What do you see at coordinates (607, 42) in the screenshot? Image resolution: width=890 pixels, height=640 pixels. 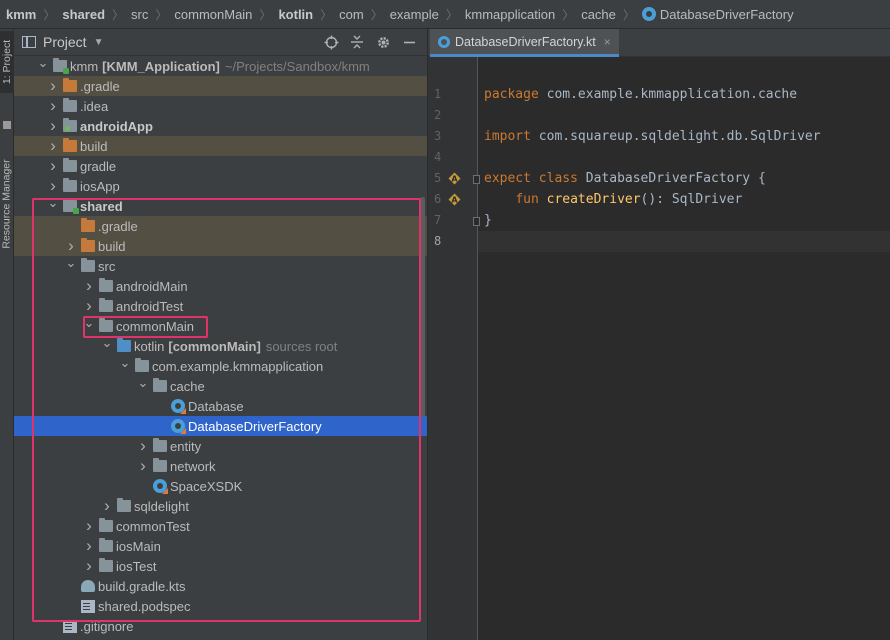 I see `close-icon: ×` at bounding box center [607, 42].